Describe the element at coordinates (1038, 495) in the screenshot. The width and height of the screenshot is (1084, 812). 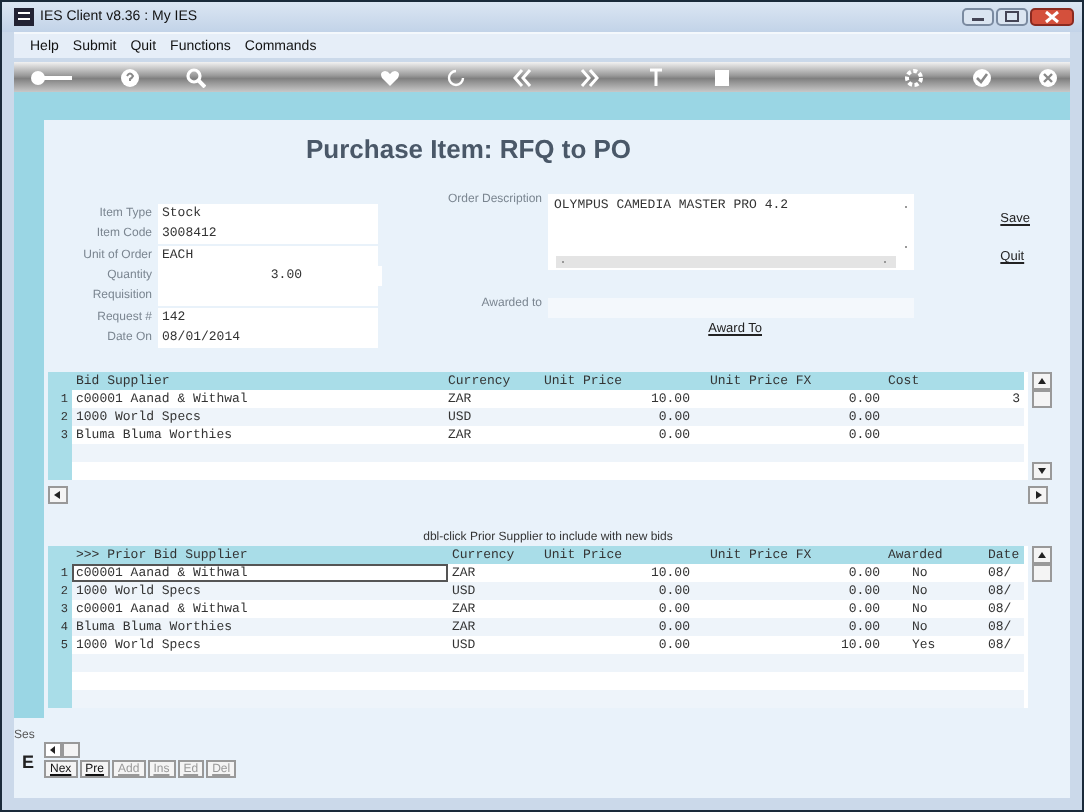
I see `scroll-right-icon` at that location.